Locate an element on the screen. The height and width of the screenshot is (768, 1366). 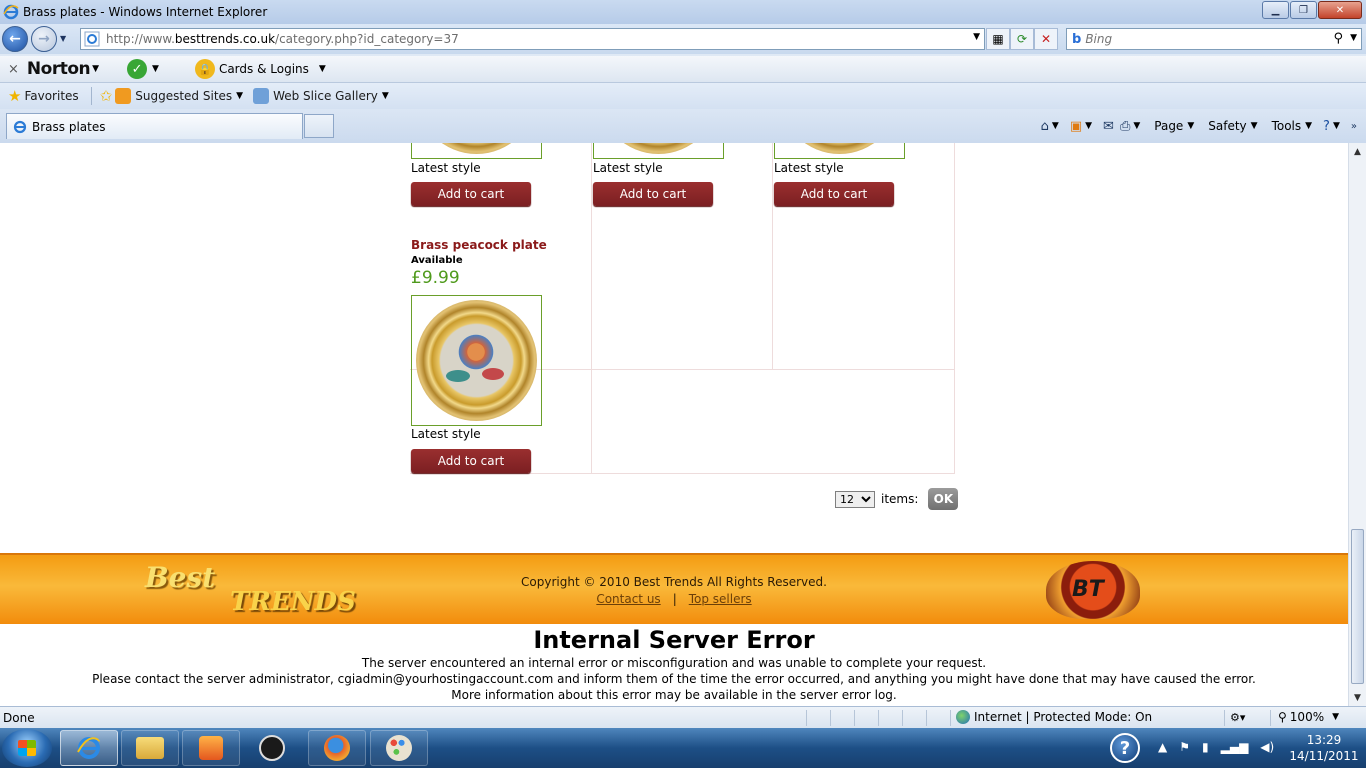
windows-taskbar: ? ▲ ⚑ ▮ ▂▄▆ ◀) 13:29 14/11/2011 is located at coordinates (683, 748).